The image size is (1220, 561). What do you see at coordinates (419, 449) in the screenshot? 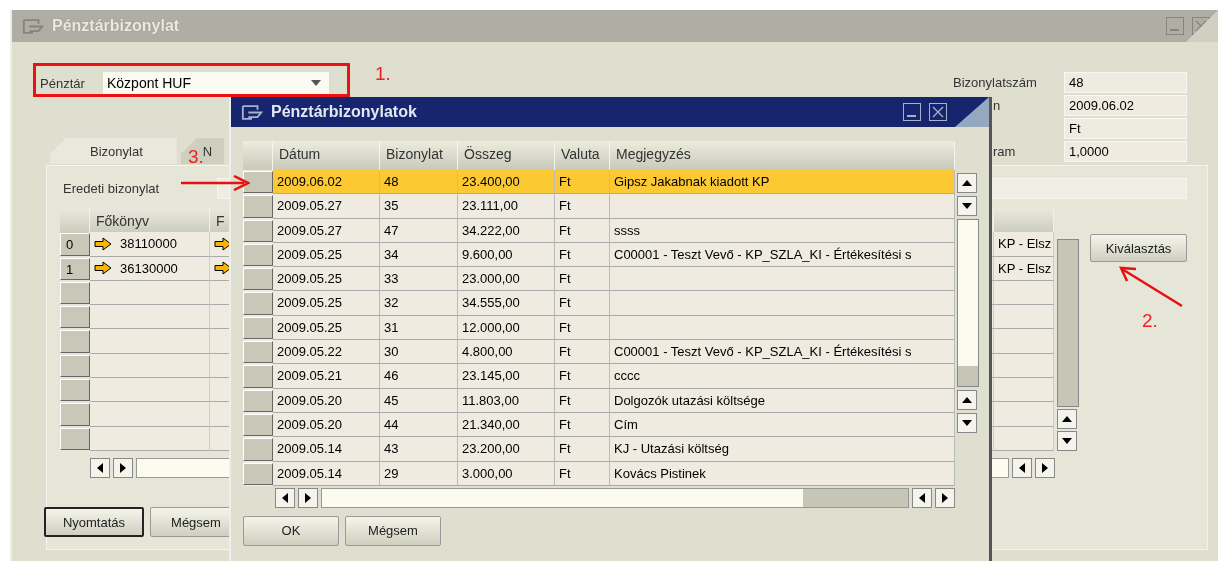
I see `table-cell: 43` at bounding box center [419, 449].